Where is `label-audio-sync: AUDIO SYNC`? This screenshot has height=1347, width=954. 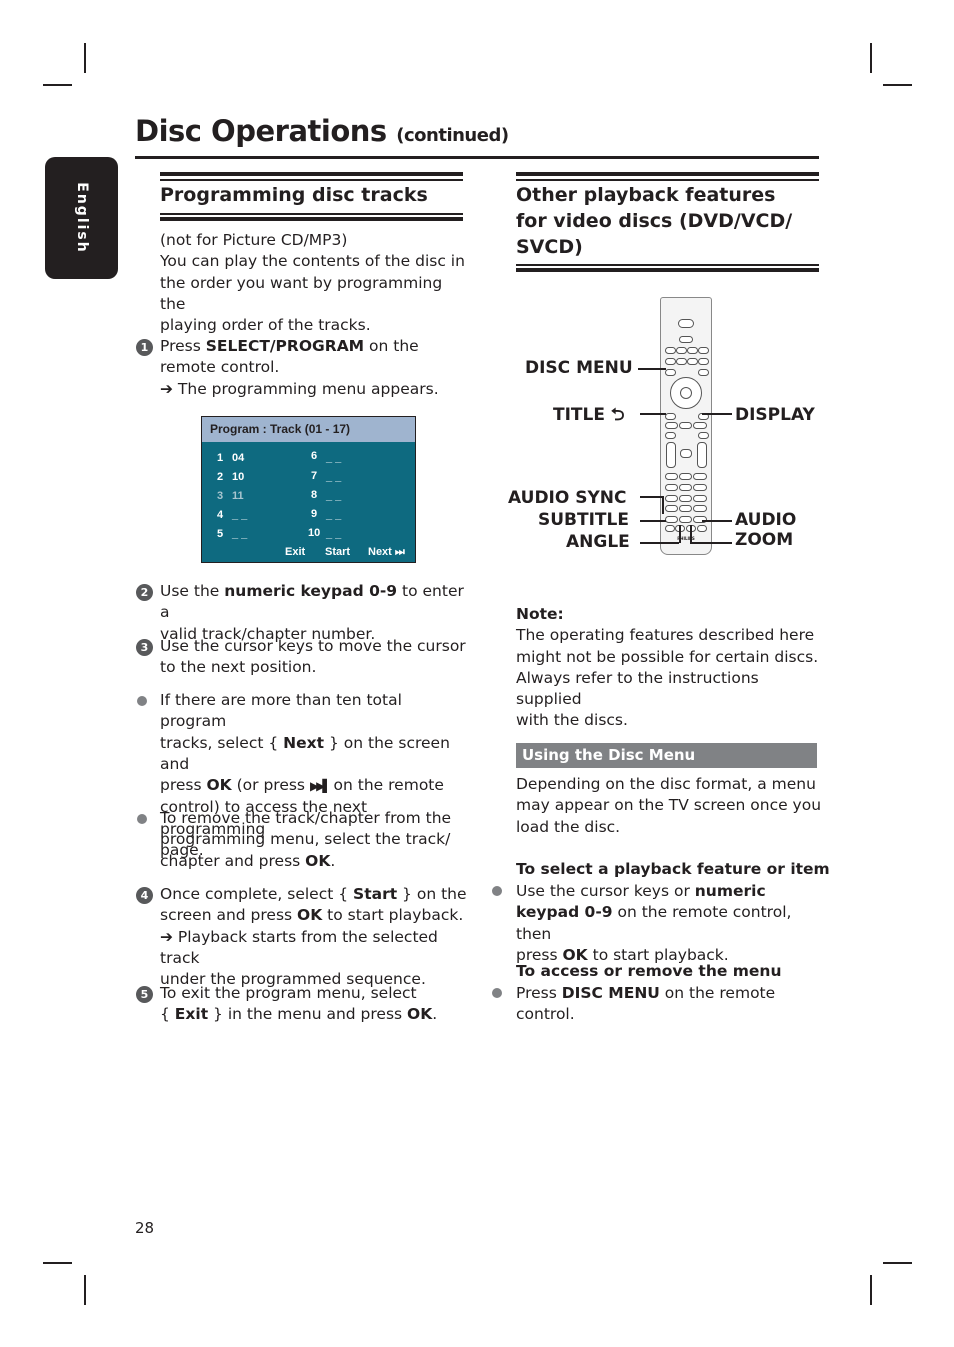
label-audio-sync: AUDIO SYNC is located at coordinates (567, 498).